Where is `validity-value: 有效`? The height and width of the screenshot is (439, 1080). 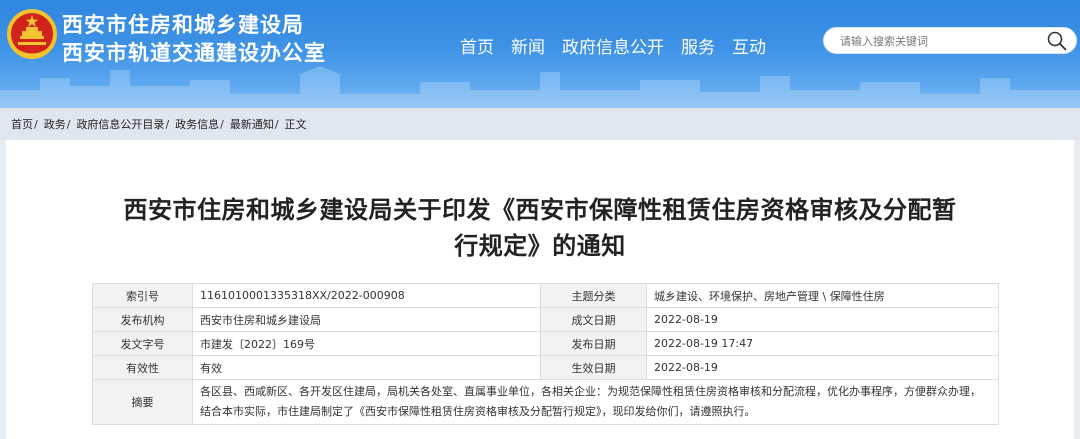 validity-value: 有效 is located at coordinates (366, 367).